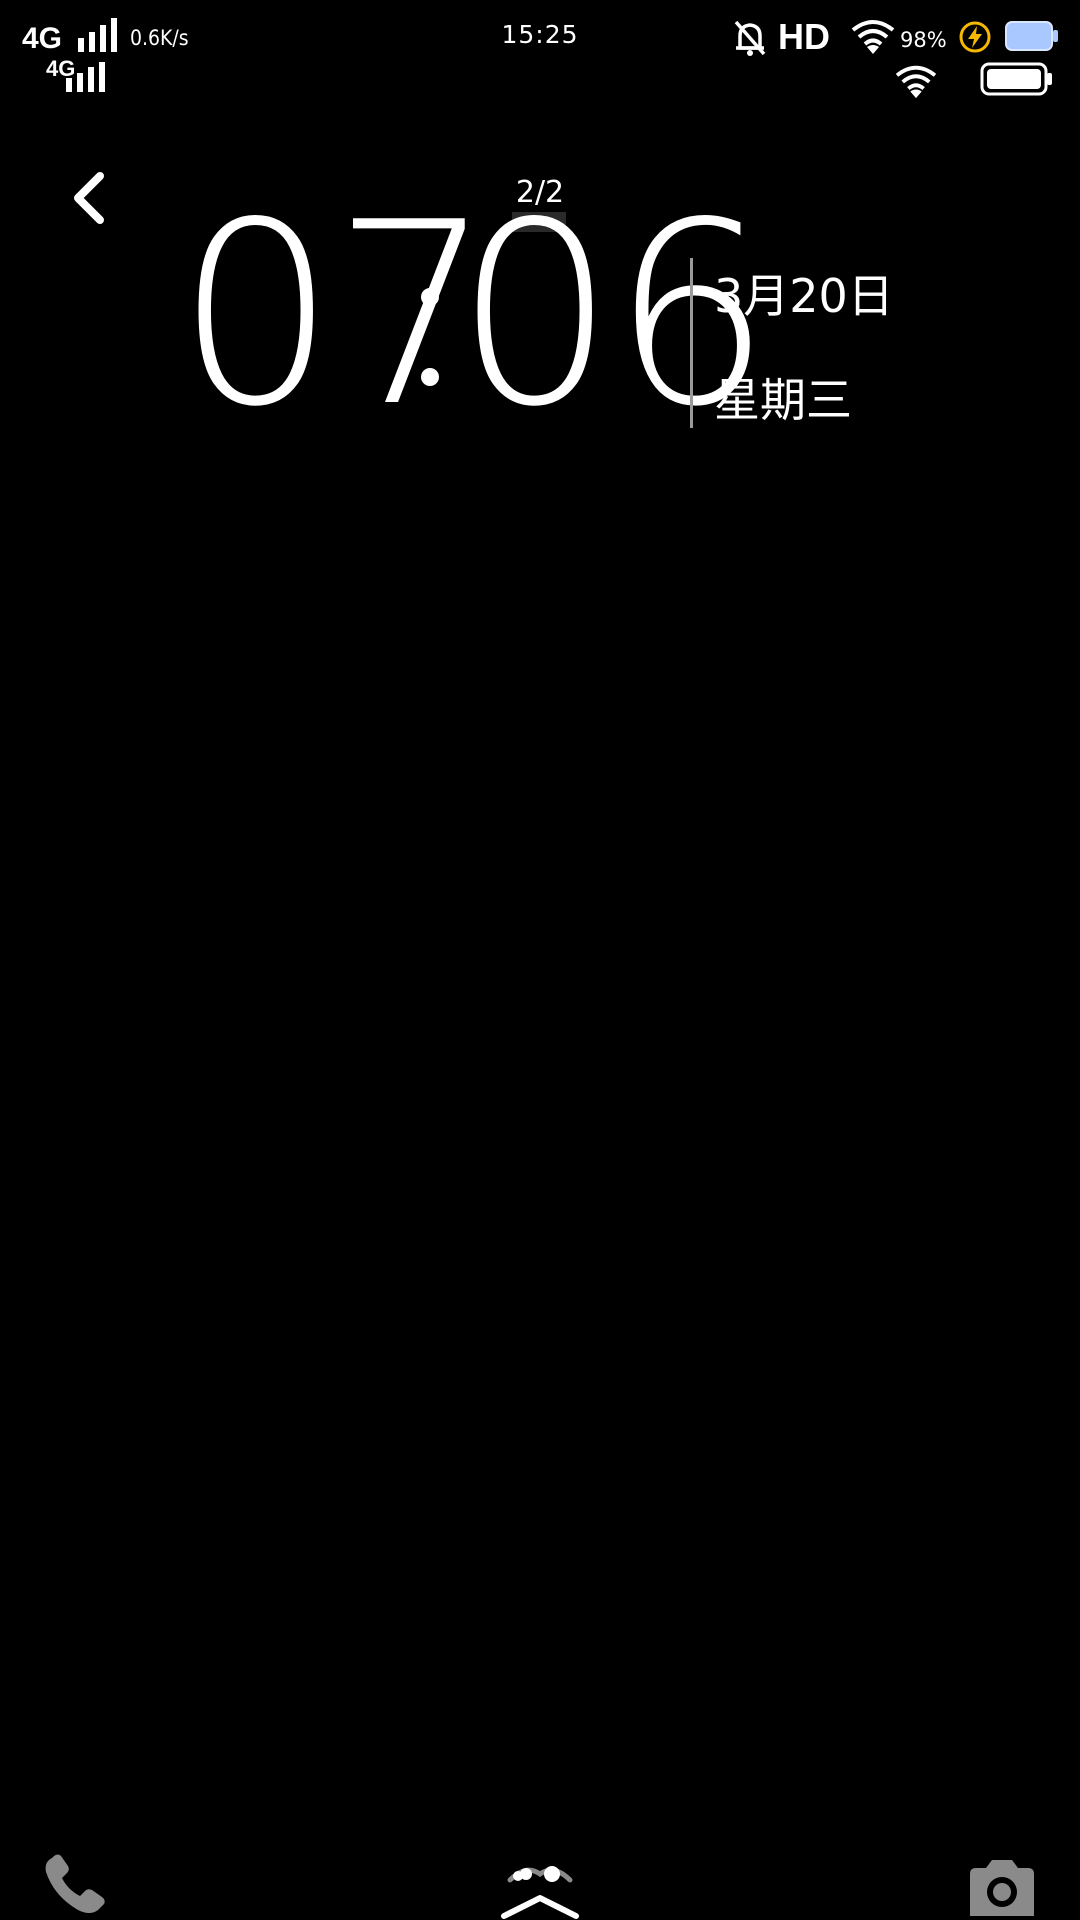  Describe the element at coordinates (804, 296) in the screenshot. I see `date-label: 3月20日` at that location.